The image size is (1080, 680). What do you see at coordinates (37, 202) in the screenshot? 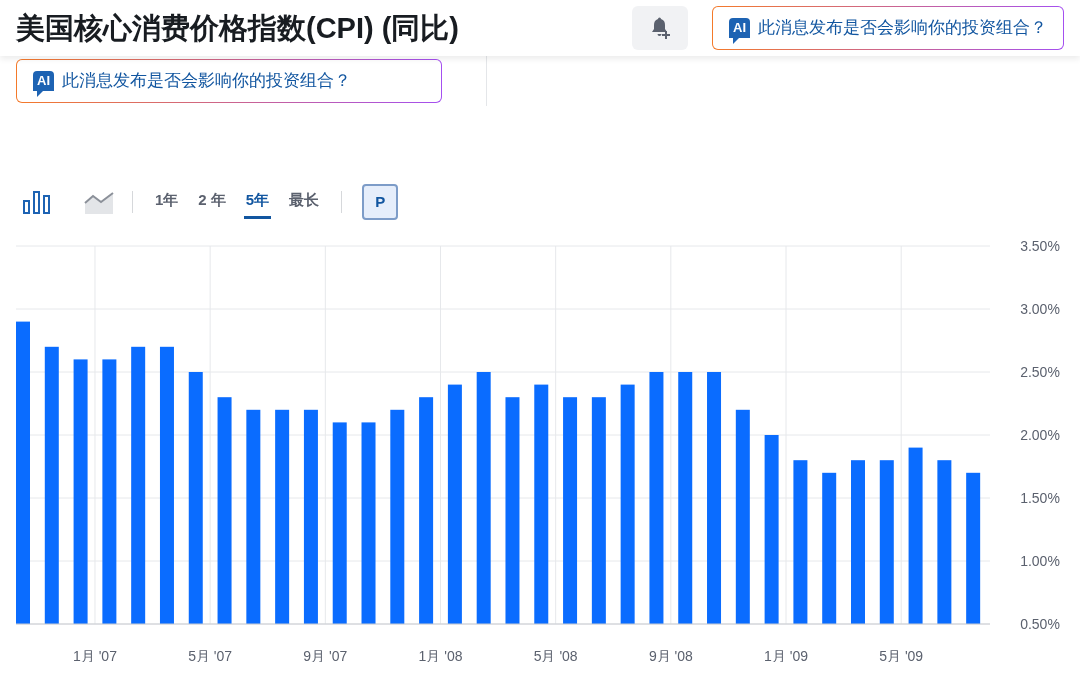
I see `bar-chart-icon` at bounding box center [37, 202].